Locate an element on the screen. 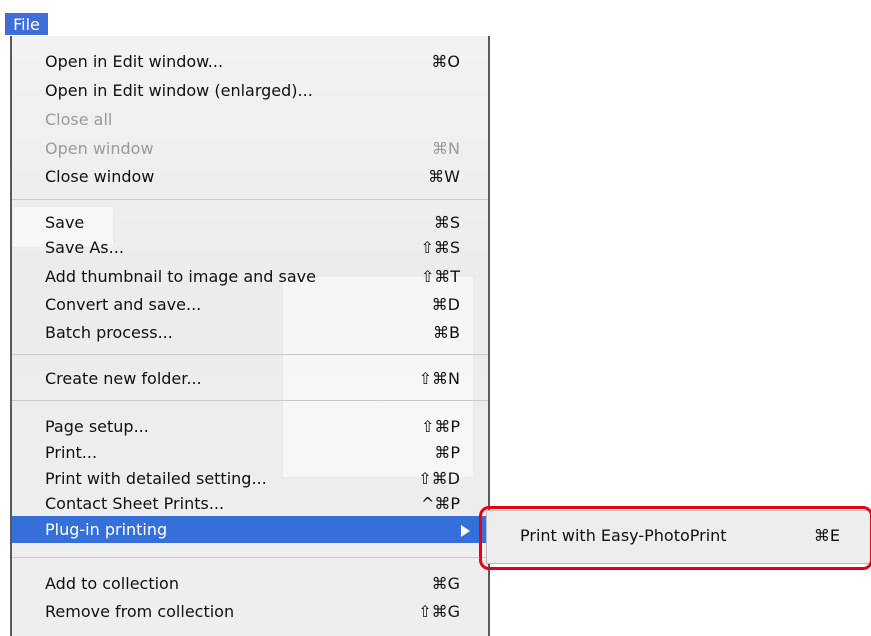 This screenshot has width=871, height=636. file-menu-title: File is located at coordinates (26, 24).